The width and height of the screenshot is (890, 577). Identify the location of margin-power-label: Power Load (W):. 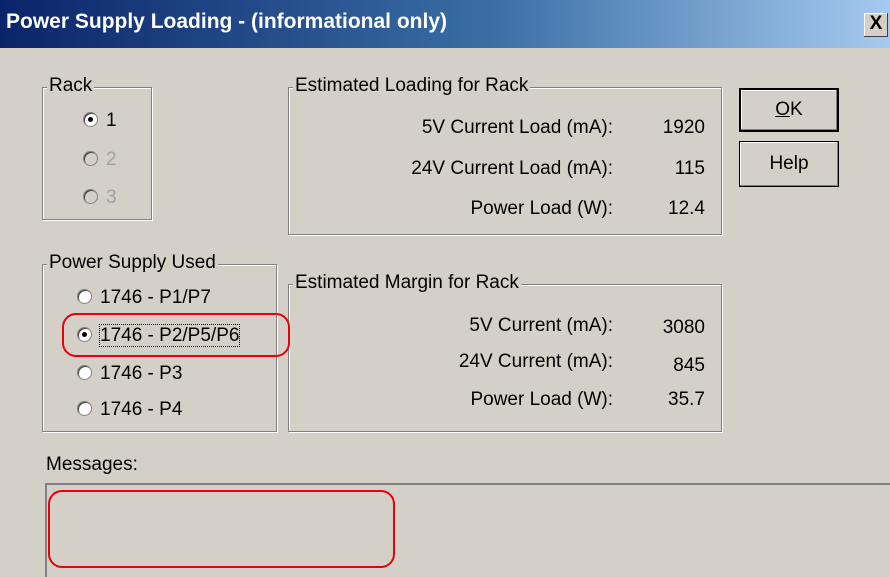
(541, 399).